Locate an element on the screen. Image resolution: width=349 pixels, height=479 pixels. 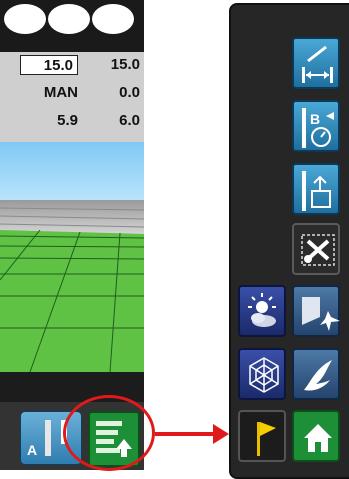
readout-row-1: 15.0 15.0 is located at coordinates (72, 65).